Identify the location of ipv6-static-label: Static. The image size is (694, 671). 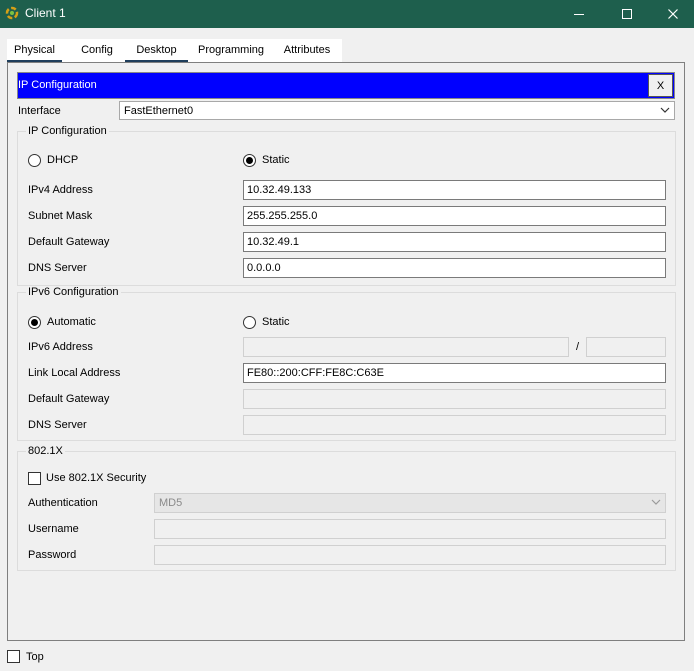
(276, 322).